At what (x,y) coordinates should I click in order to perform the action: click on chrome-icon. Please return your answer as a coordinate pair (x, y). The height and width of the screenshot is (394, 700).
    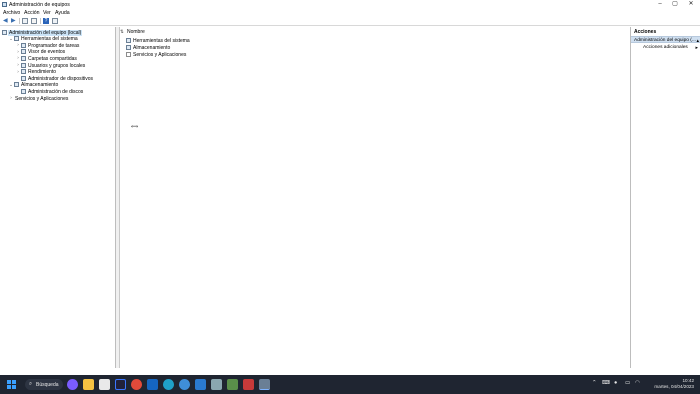
    Looking at the image, I should click on (136, 384).